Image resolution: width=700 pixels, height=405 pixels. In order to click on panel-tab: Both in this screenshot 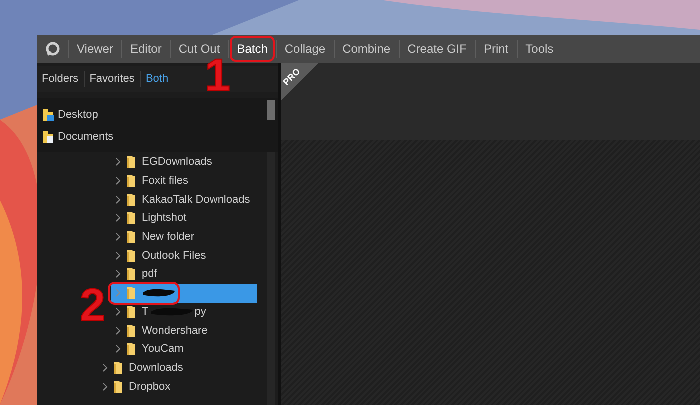, I will do `click(157, 79)`.